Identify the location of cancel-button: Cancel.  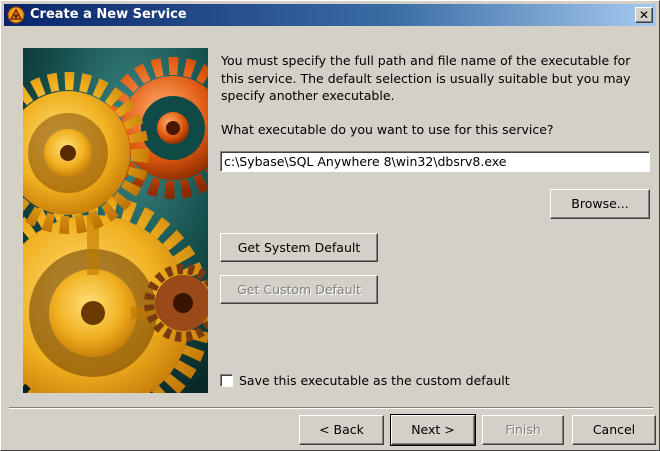
(614, 430).